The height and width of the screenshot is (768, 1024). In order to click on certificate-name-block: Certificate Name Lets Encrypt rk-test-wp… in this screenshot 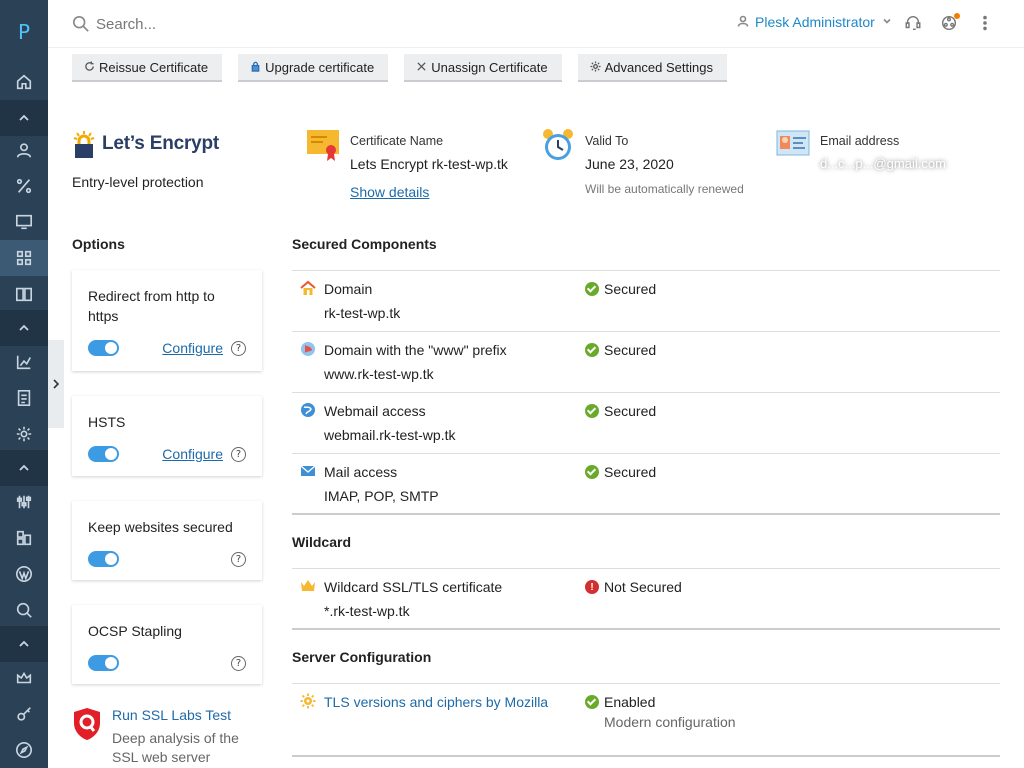, I will do `click(407, 165)`.